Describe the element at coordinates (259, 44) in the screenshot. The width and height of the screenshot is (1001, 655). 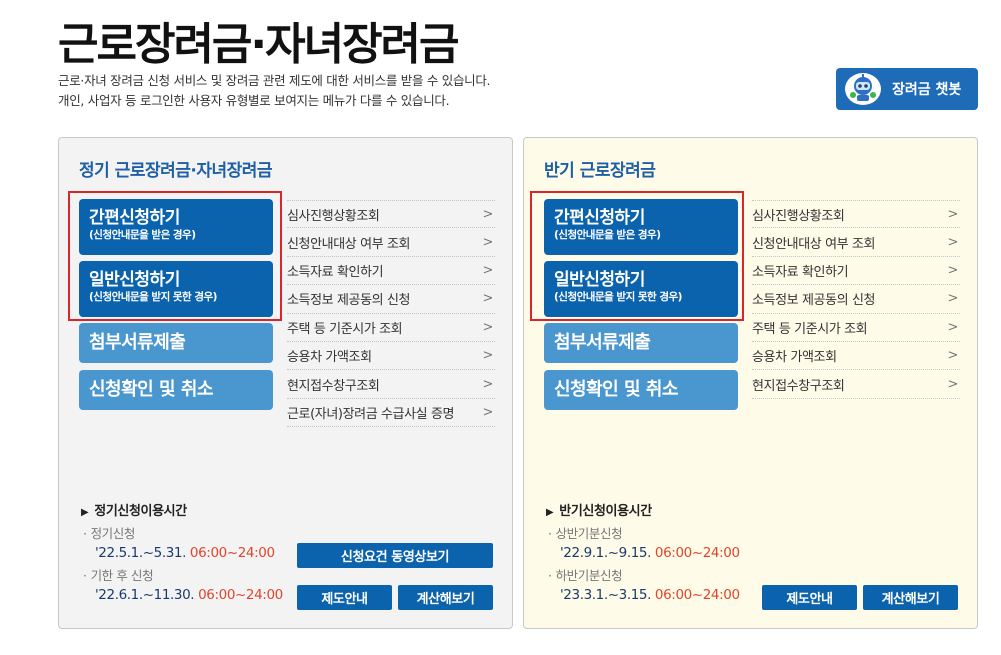
I see `page-title: 근로장려금·자녀장려금` at that location.